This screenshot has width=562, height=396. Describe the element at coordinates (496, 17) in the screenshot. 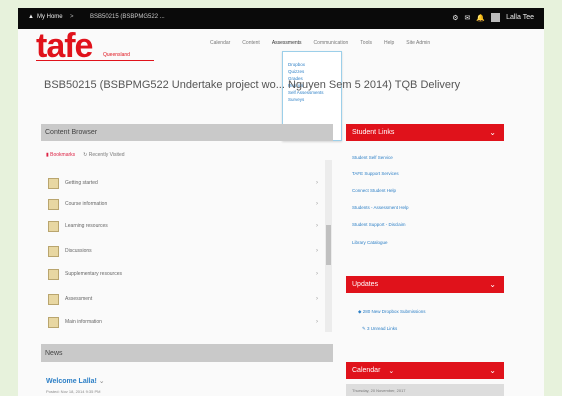

I see `avatar` at that location.